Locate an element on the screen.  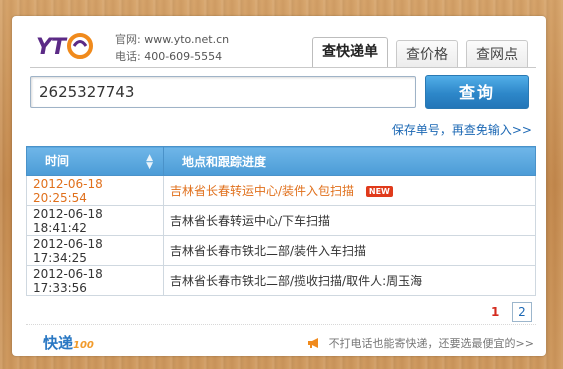
phone-label: 电话: is located at coordinates (128, 56).